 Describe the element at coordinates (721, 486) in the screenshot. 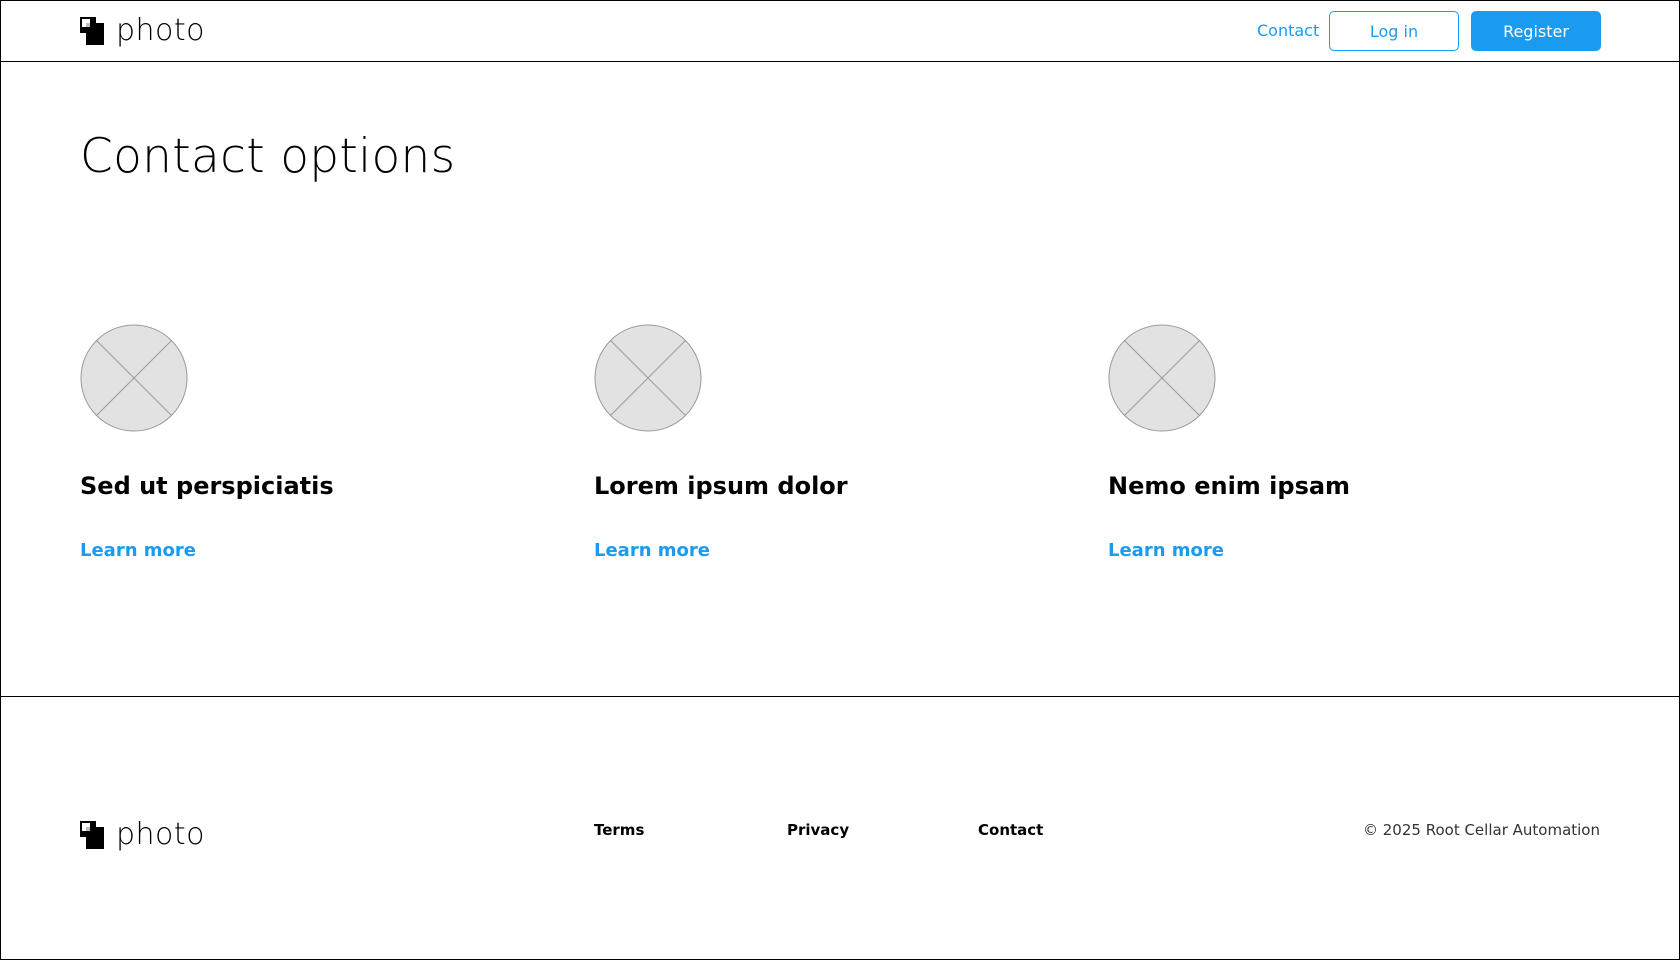

I see `card-title: Lorem ipsum dolor` at that location.